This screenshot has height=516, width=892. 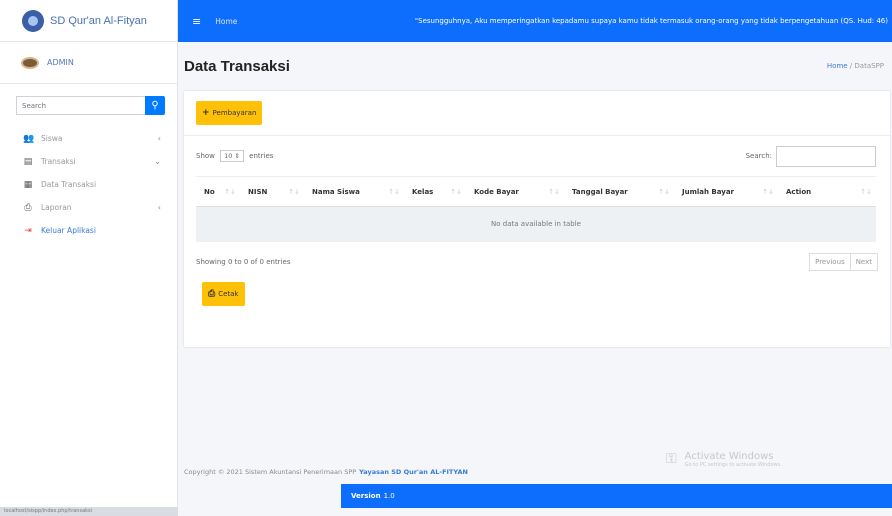 I want to click on empty-table-message: No data available in table, so click(x=536, y=224).